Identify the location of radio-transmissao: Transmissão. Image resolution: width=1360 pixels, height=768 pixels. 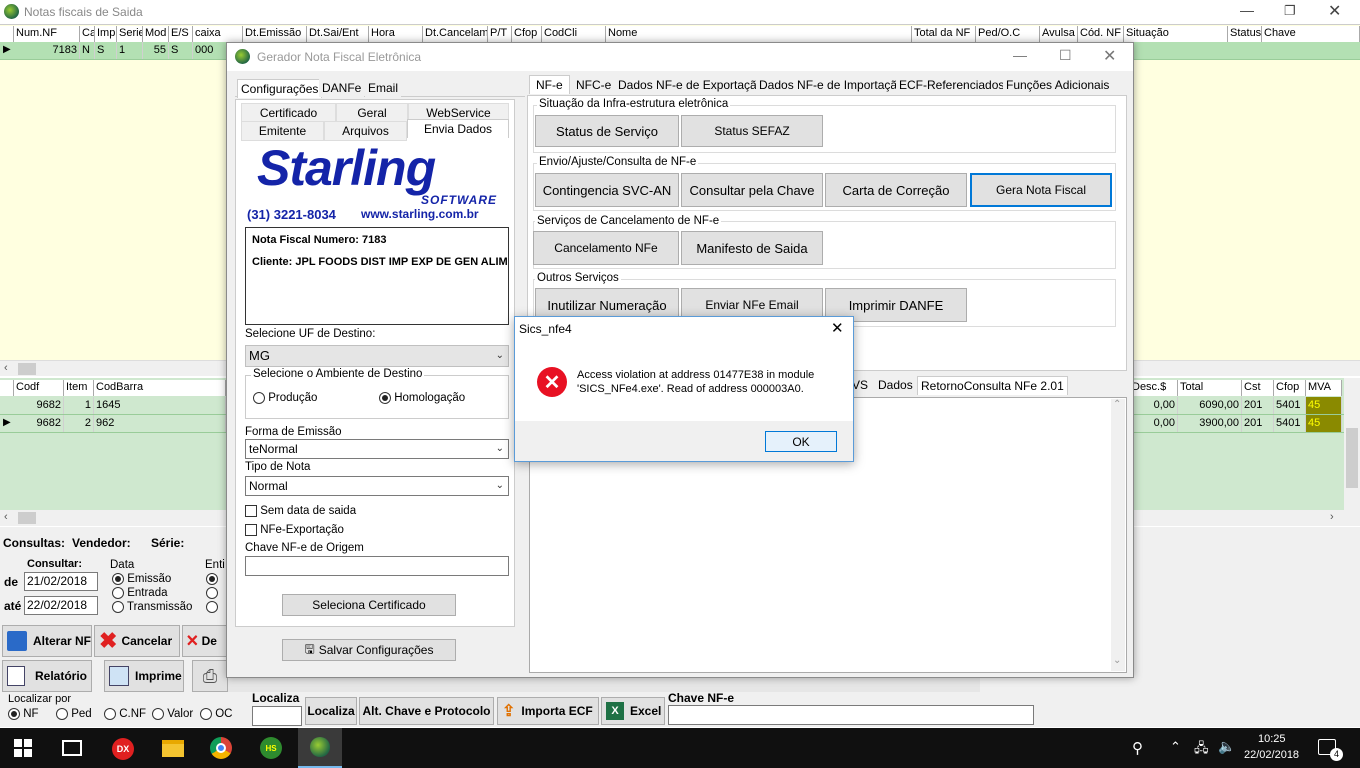
(152, 607).